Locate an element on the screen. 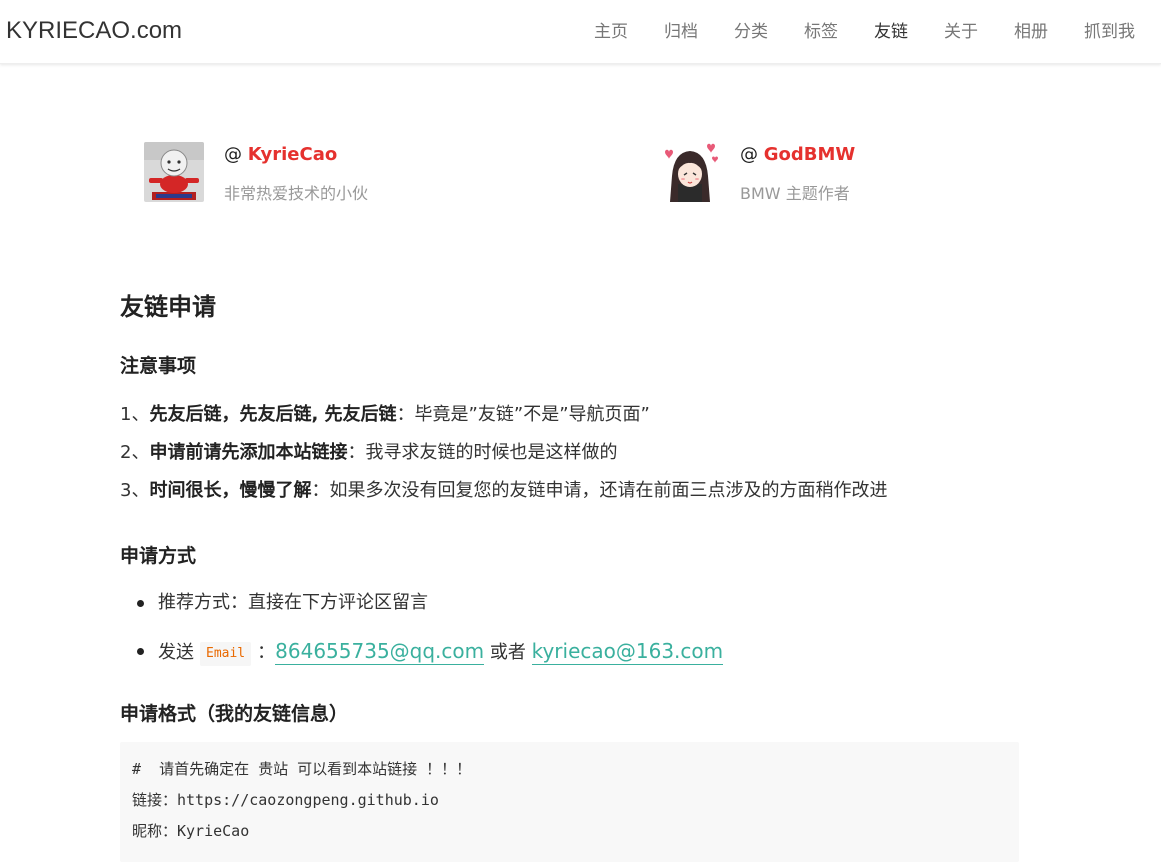  list-number: 3、 is located at coordinates (135, 490).